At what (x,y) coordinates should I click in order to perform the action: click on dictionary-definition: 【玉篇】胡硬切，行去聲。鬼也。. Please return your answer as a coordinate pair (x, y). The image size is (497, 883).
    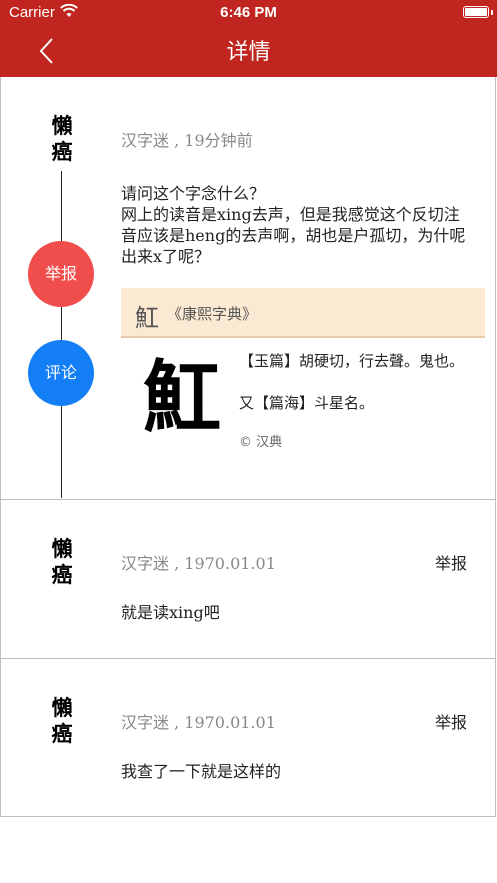
    Looking at the image, I should click on (352, 361).